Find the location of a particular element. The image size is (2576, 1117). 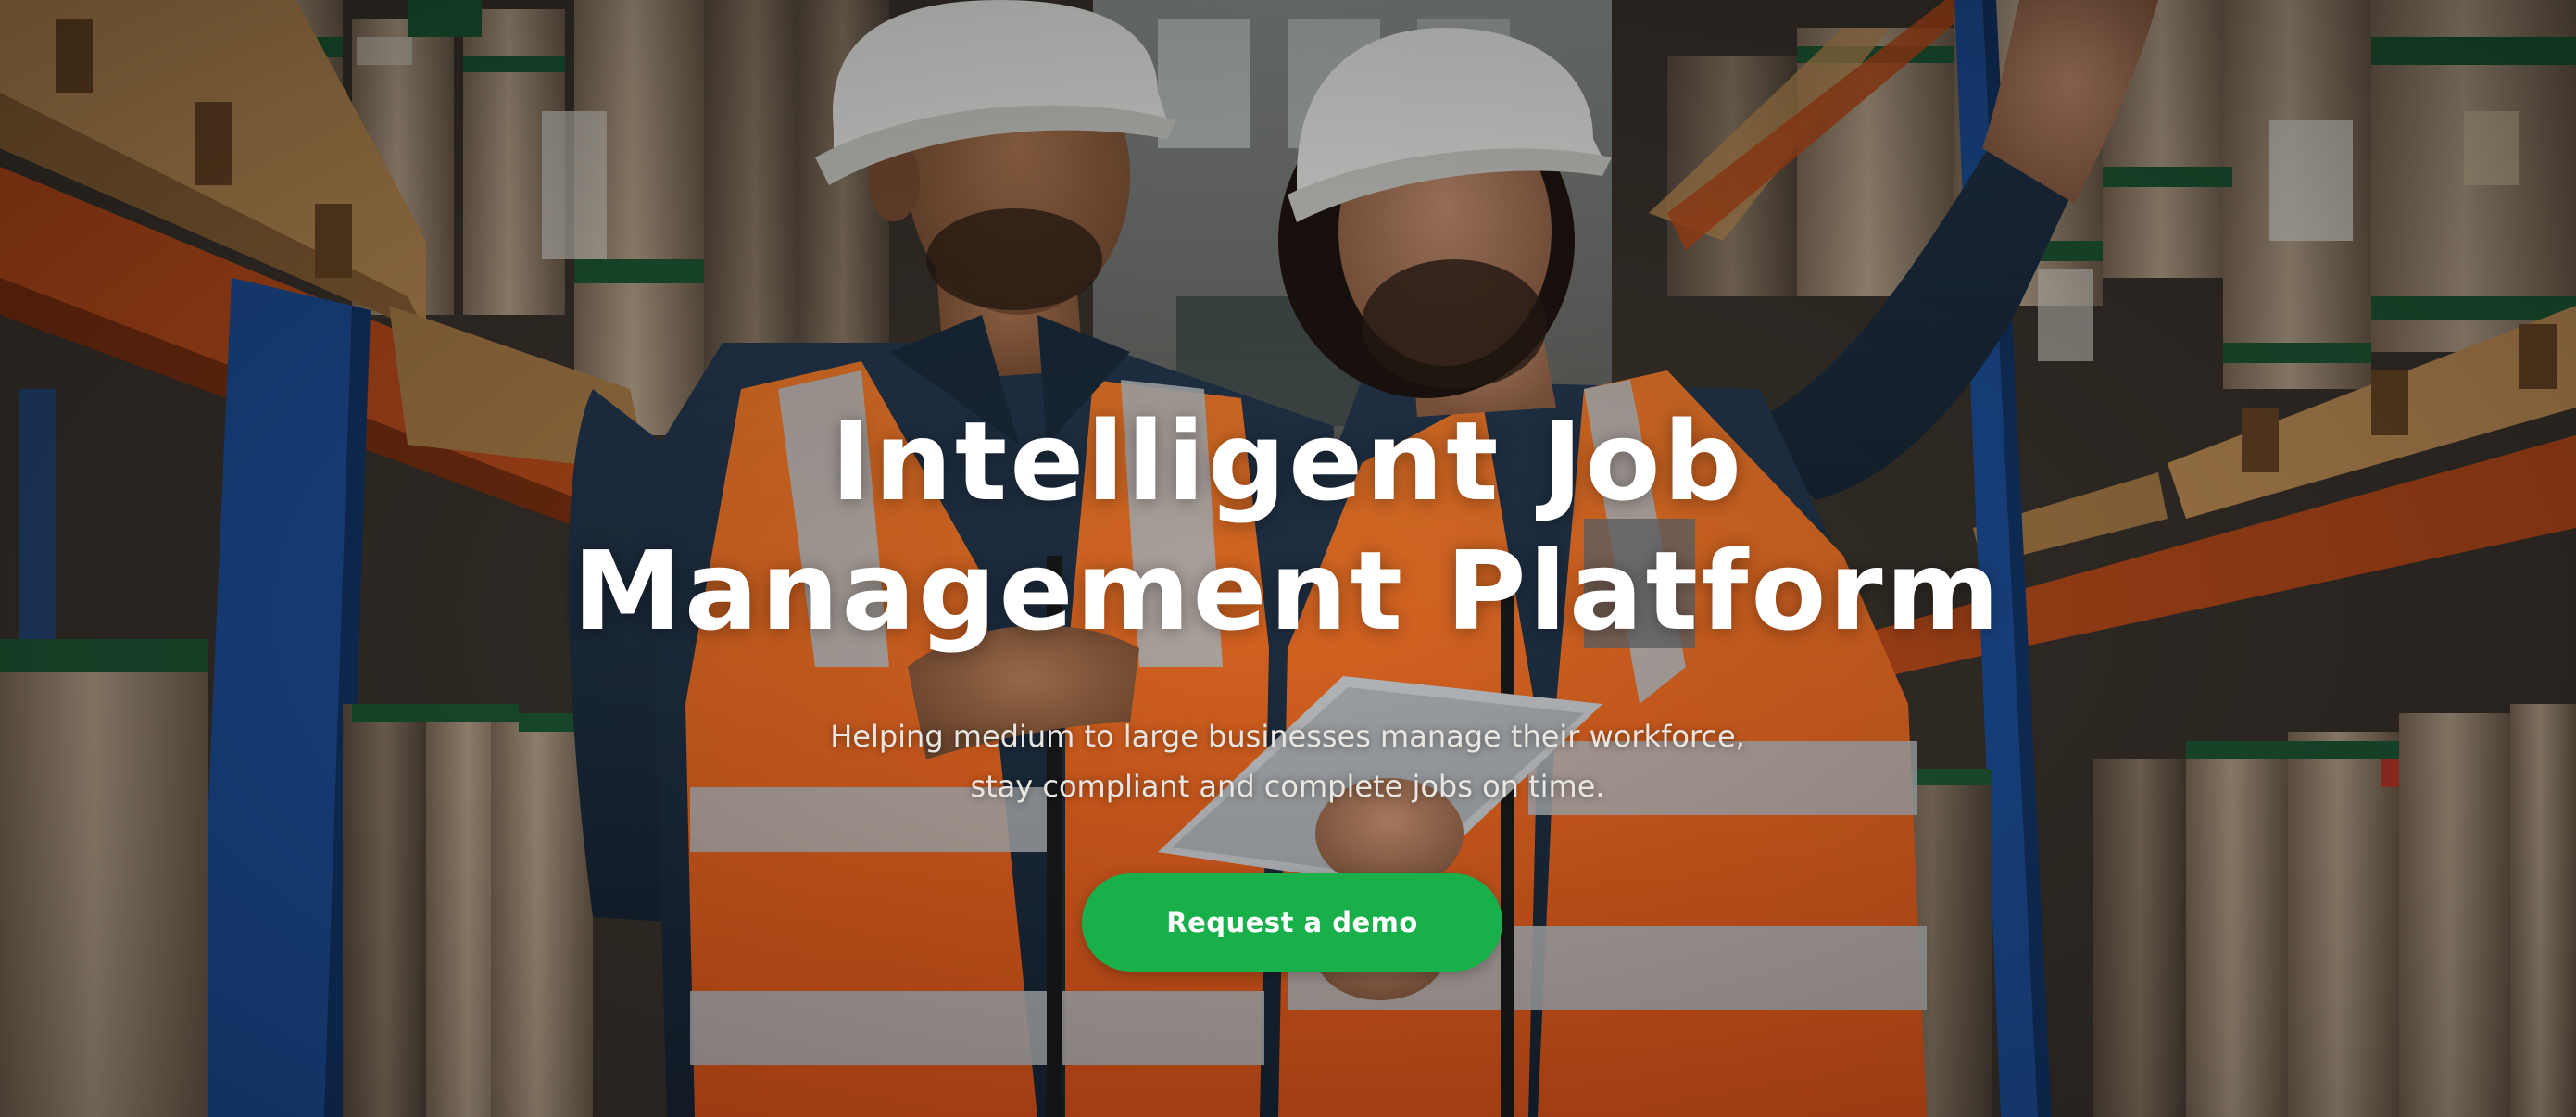

request-demo-button: Request a demo is located at coordinates (1292, 922).